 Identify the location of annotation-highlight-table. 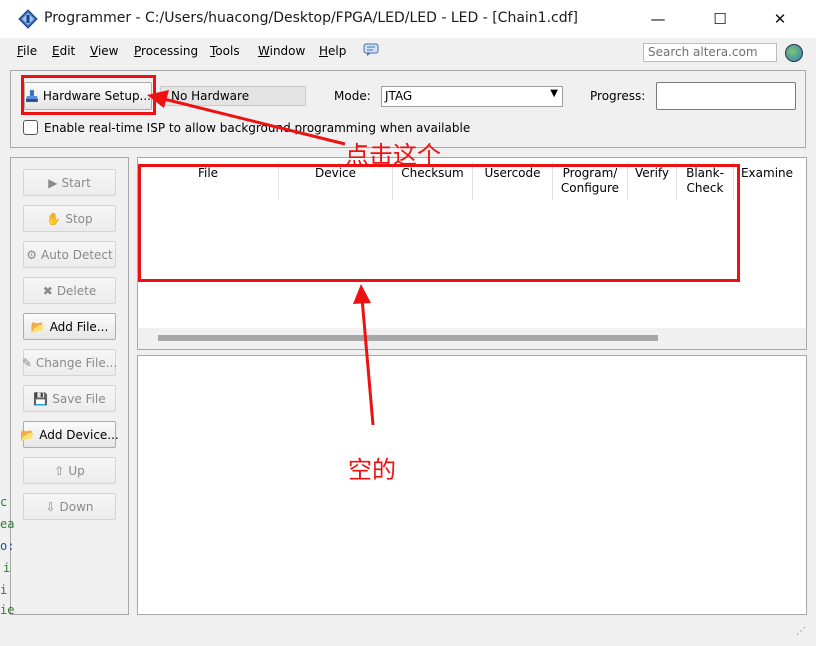
(439, 223).